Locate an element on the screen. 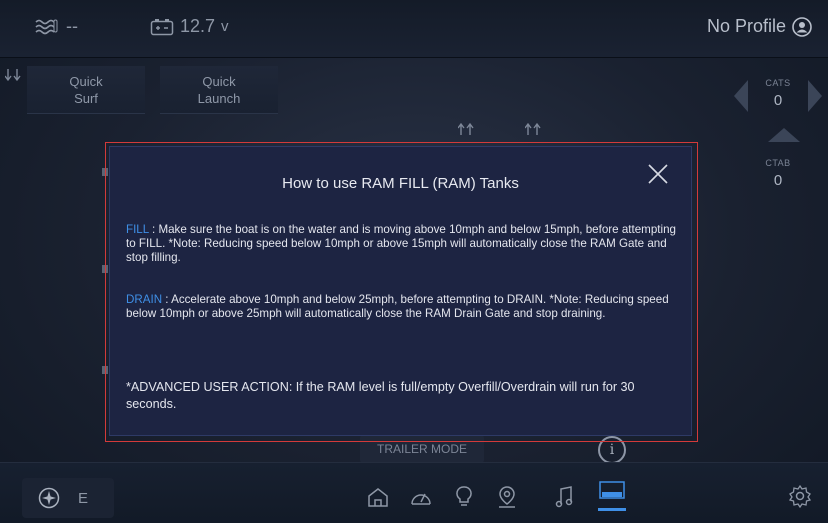 The height and width of the screenshot is (523, 828). status-bar is located at coordinates (414, 29).